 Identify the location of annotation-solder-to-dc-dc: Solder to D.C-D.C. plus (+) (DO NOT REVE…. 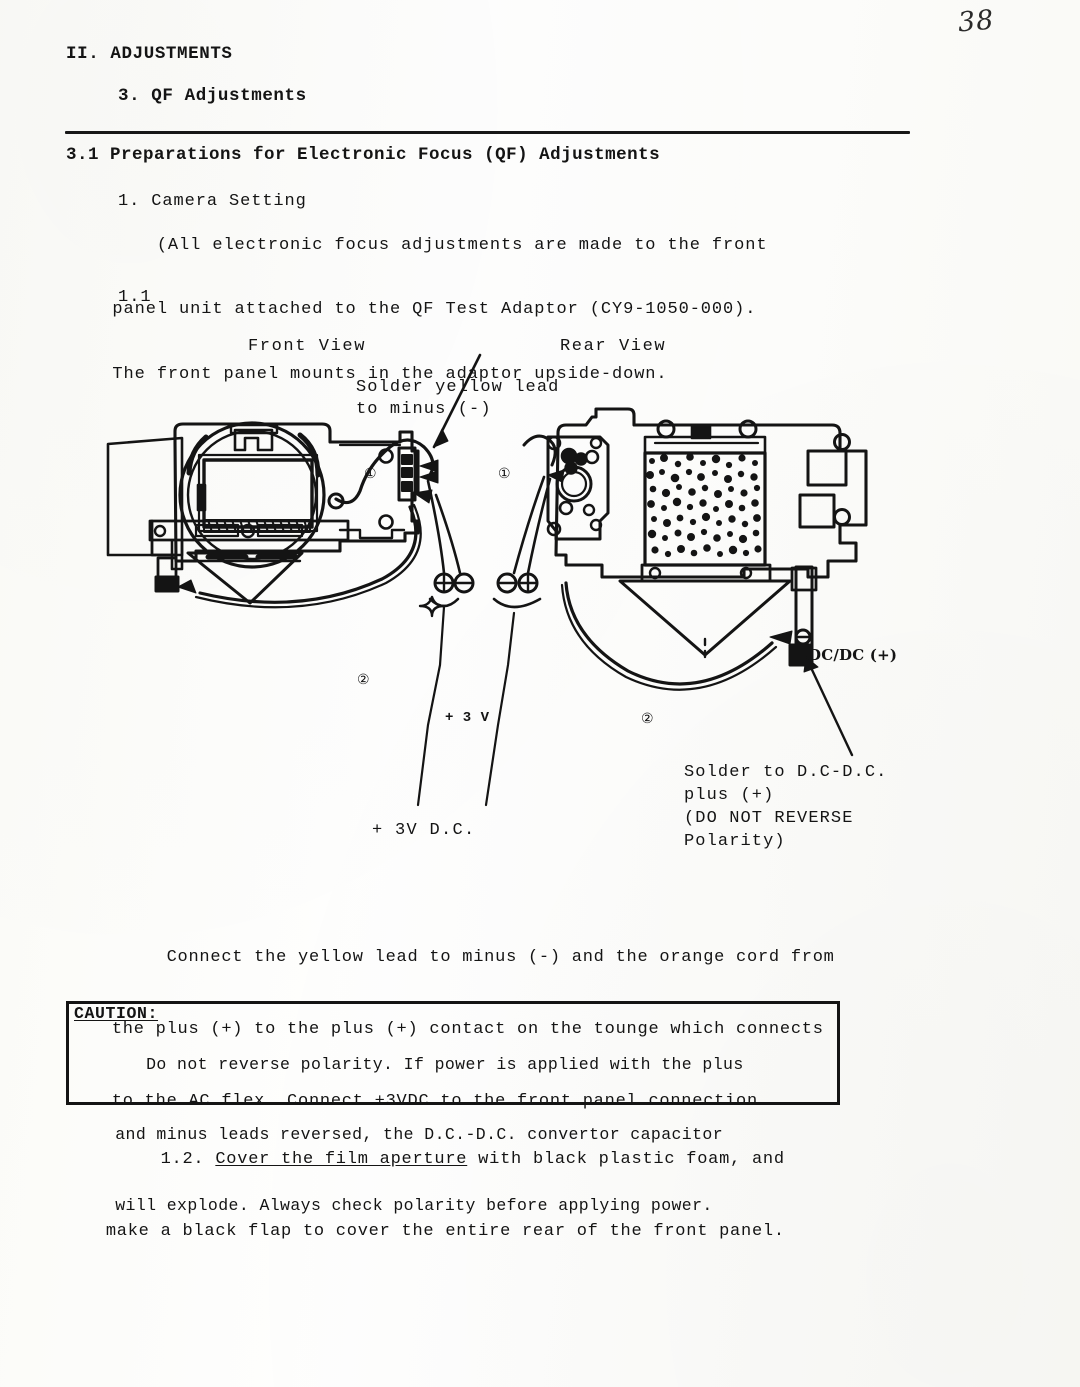
(786, 807).